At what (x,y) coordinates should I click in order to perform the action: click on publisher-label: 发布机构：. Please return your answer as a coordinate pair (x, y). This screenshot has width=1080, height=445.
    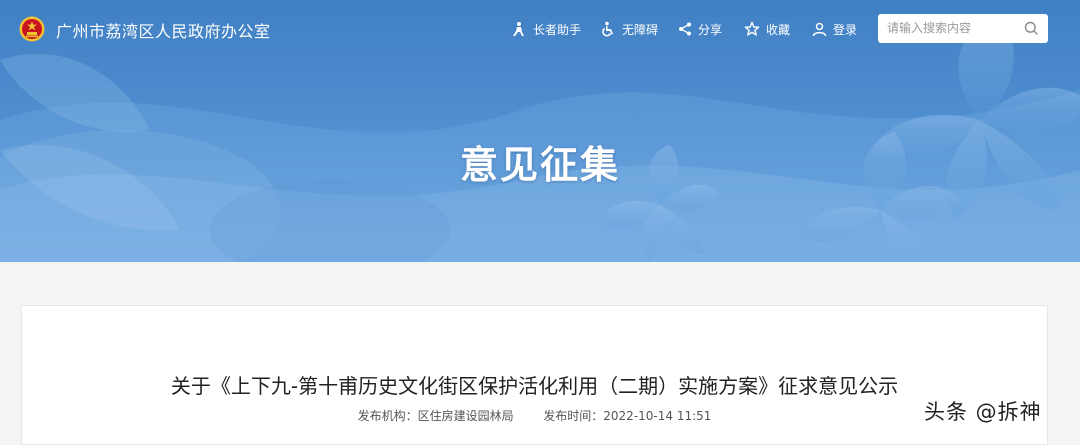
    Looking at the image, I should click on (387, 416).